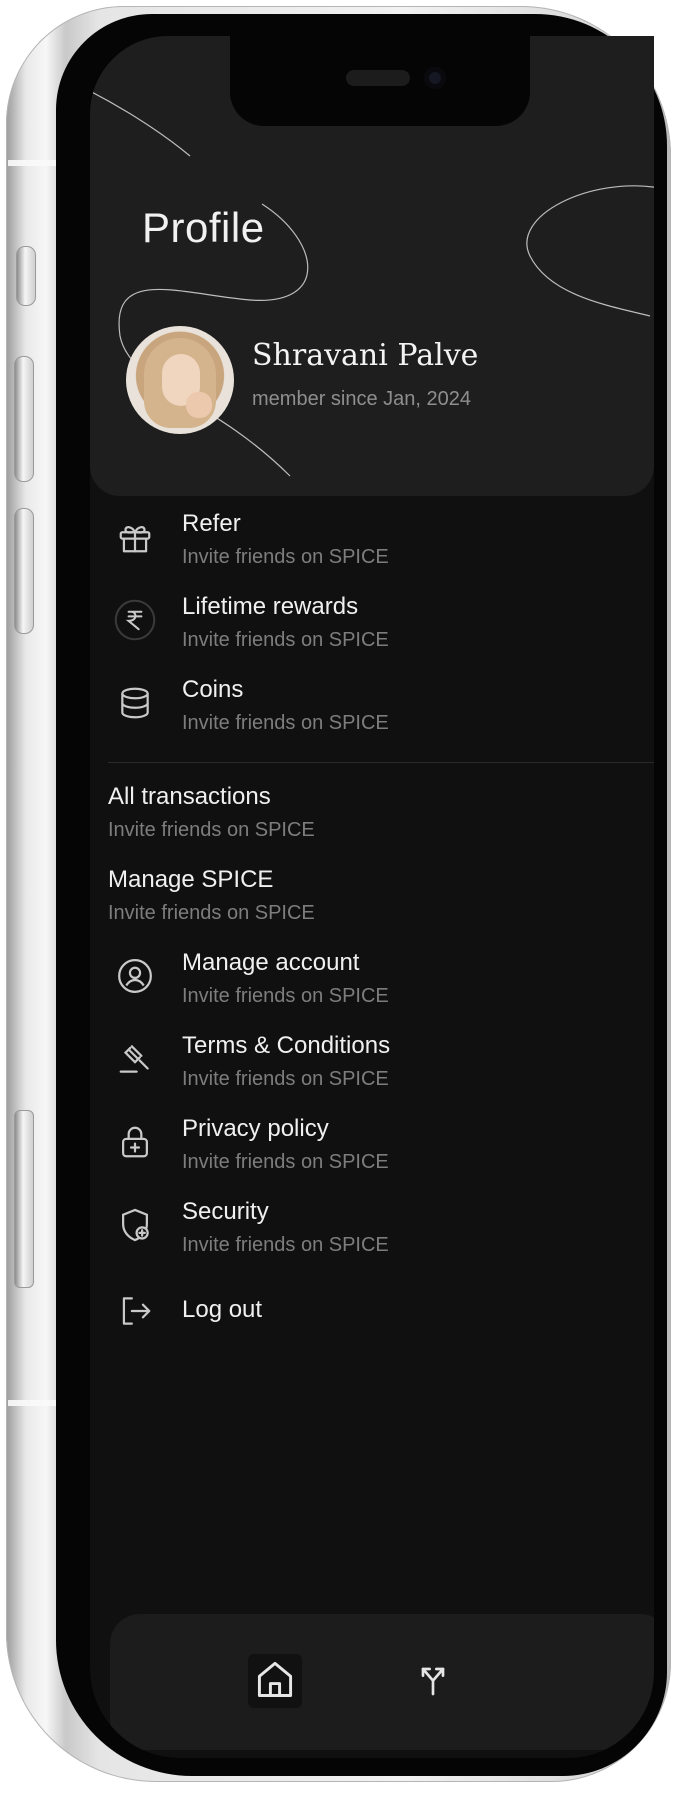 This screenshot has width=678, height=1793. I want to click on avatar, so click(180, 380).